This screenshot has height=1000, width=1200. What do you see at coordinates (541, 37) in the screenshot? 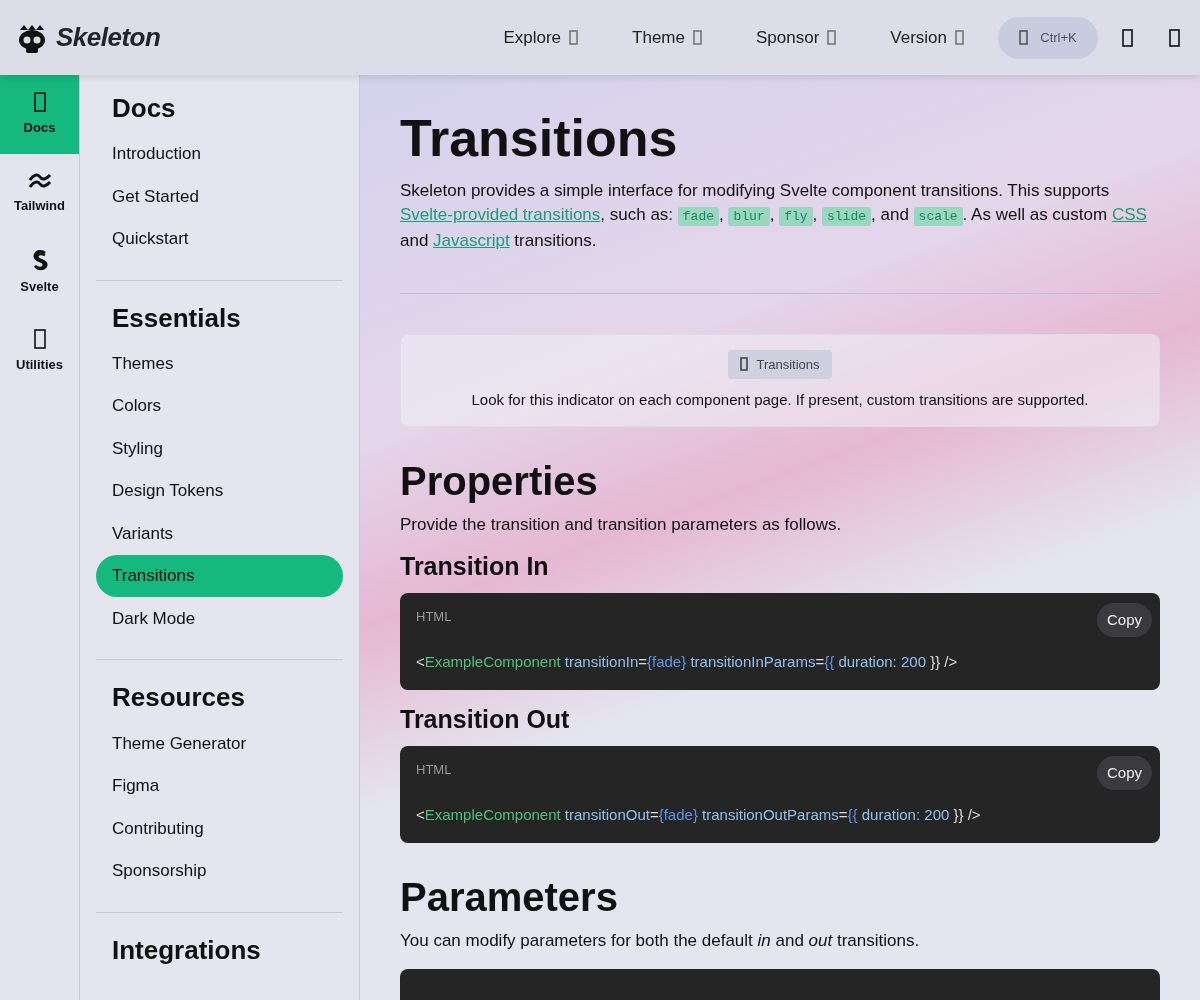
I see `nav-menu-button: Explore` at bounding box center [541, 37].